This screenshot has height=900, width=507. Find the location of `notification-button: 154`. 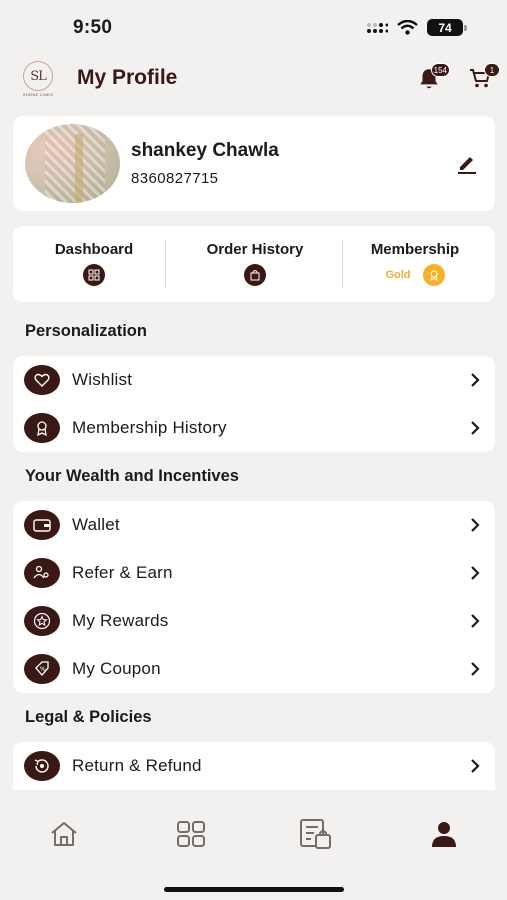

notification-button: 154 is located at coordinates (433, 78).